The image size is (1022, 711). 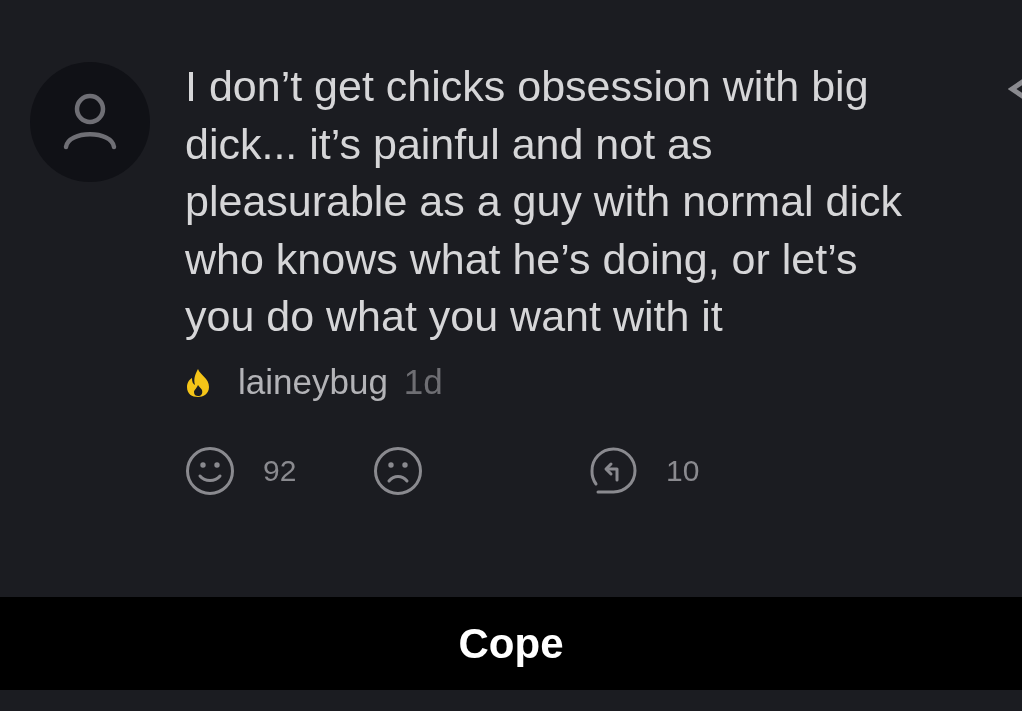 What do you see at coordinates (1015, 89) in the screenshot?
I see `share-icon` at bounding box center [1015, 89].